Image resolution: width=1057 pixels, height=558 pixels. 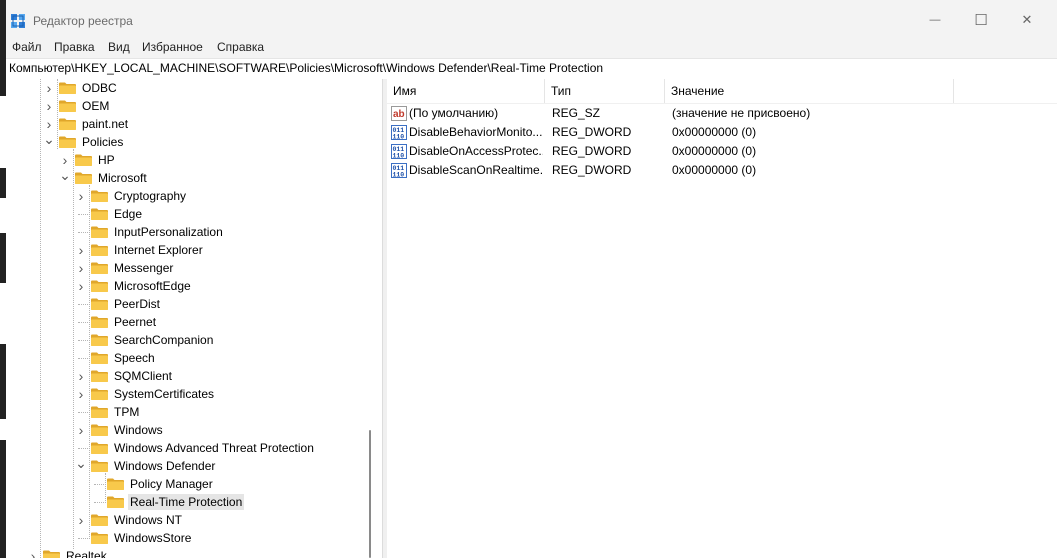 I want to click on close-button: ✕, so click(x=1027, y=20).